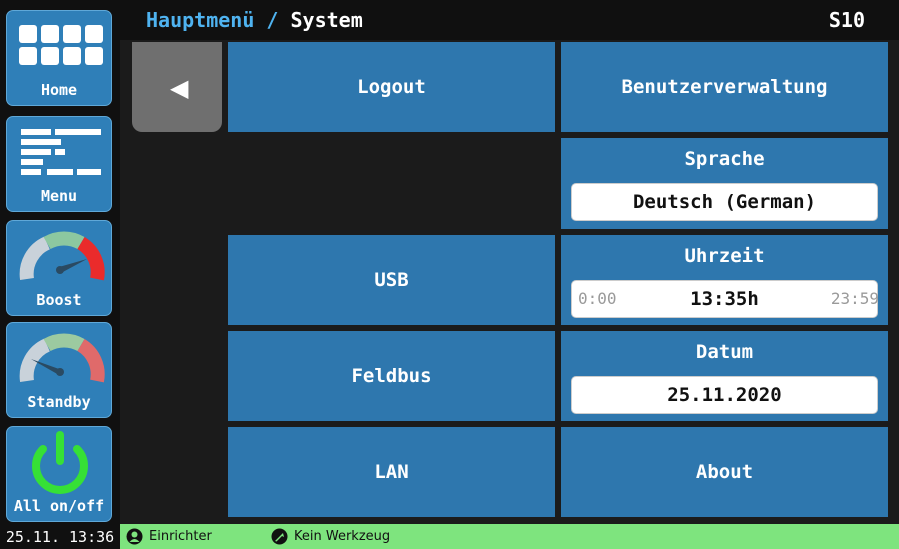  I want to click on usb-button: USB, so click(391, 280).